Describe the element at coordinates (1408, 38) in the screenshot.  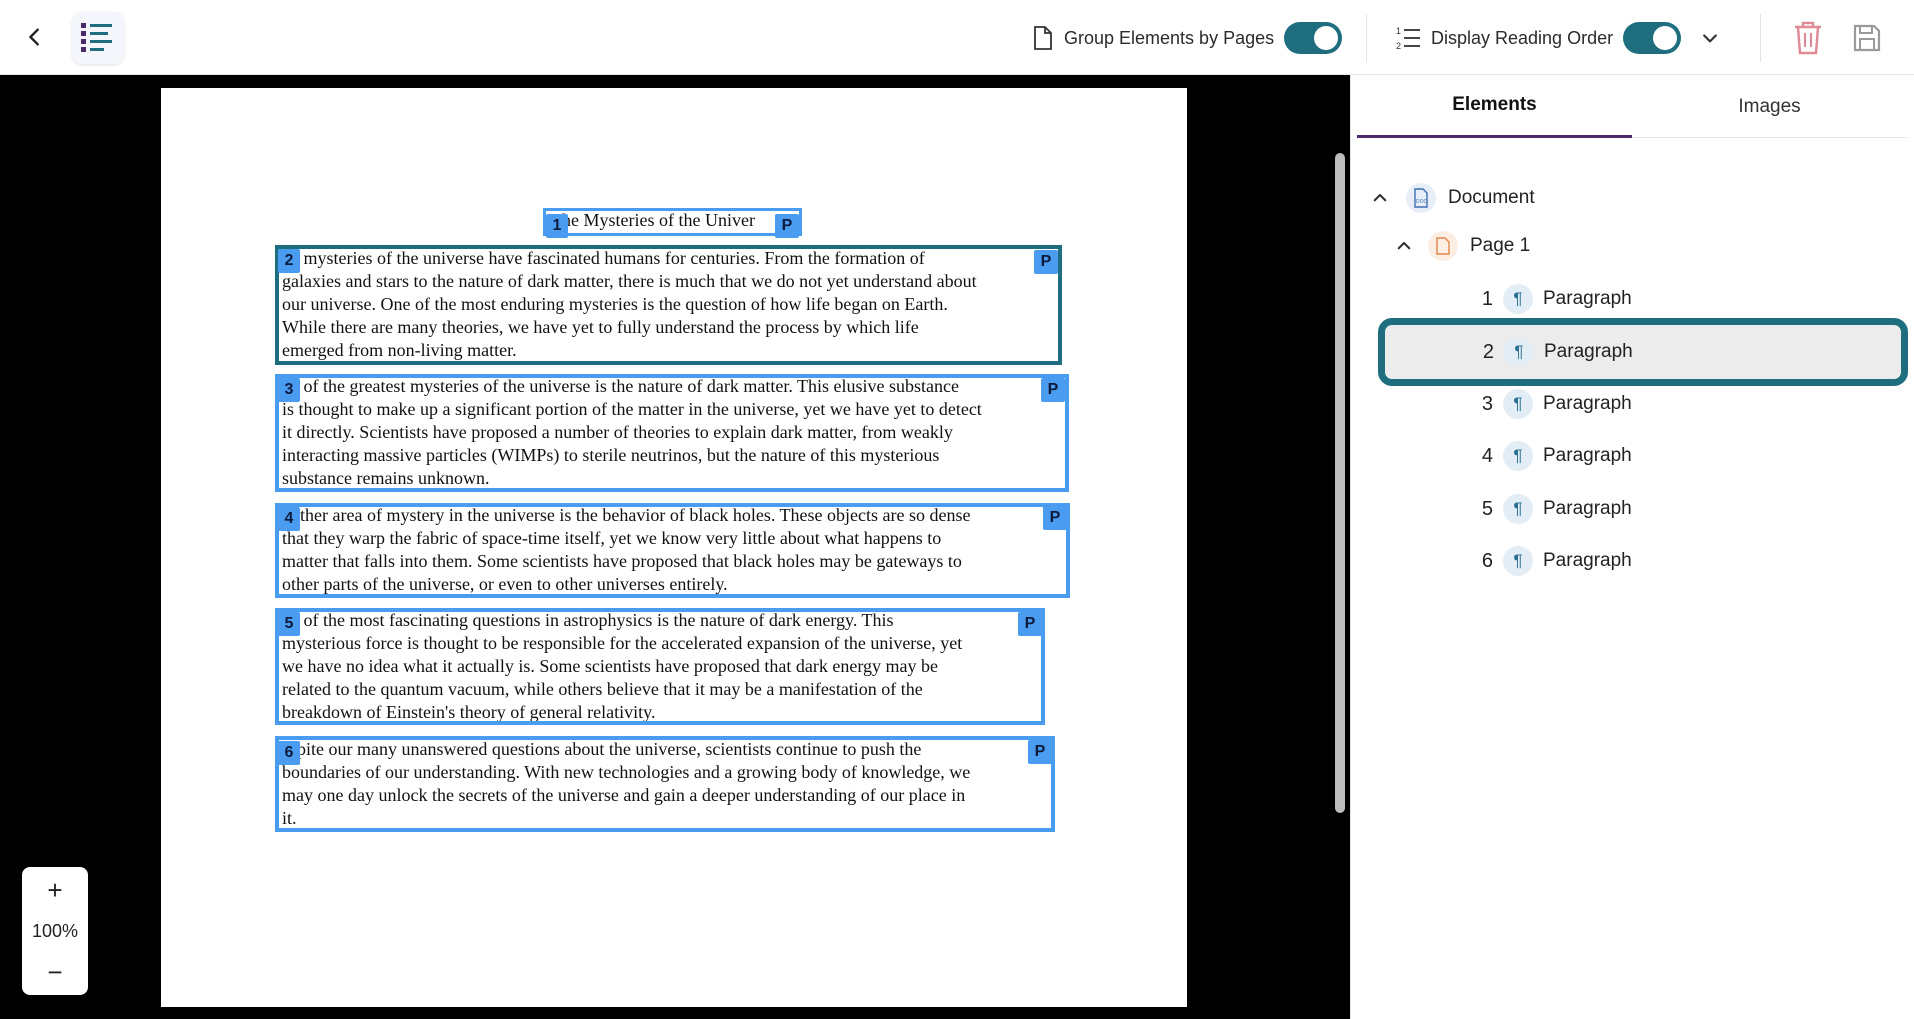
I see `numbered-list-icon: 1 2` at that location.